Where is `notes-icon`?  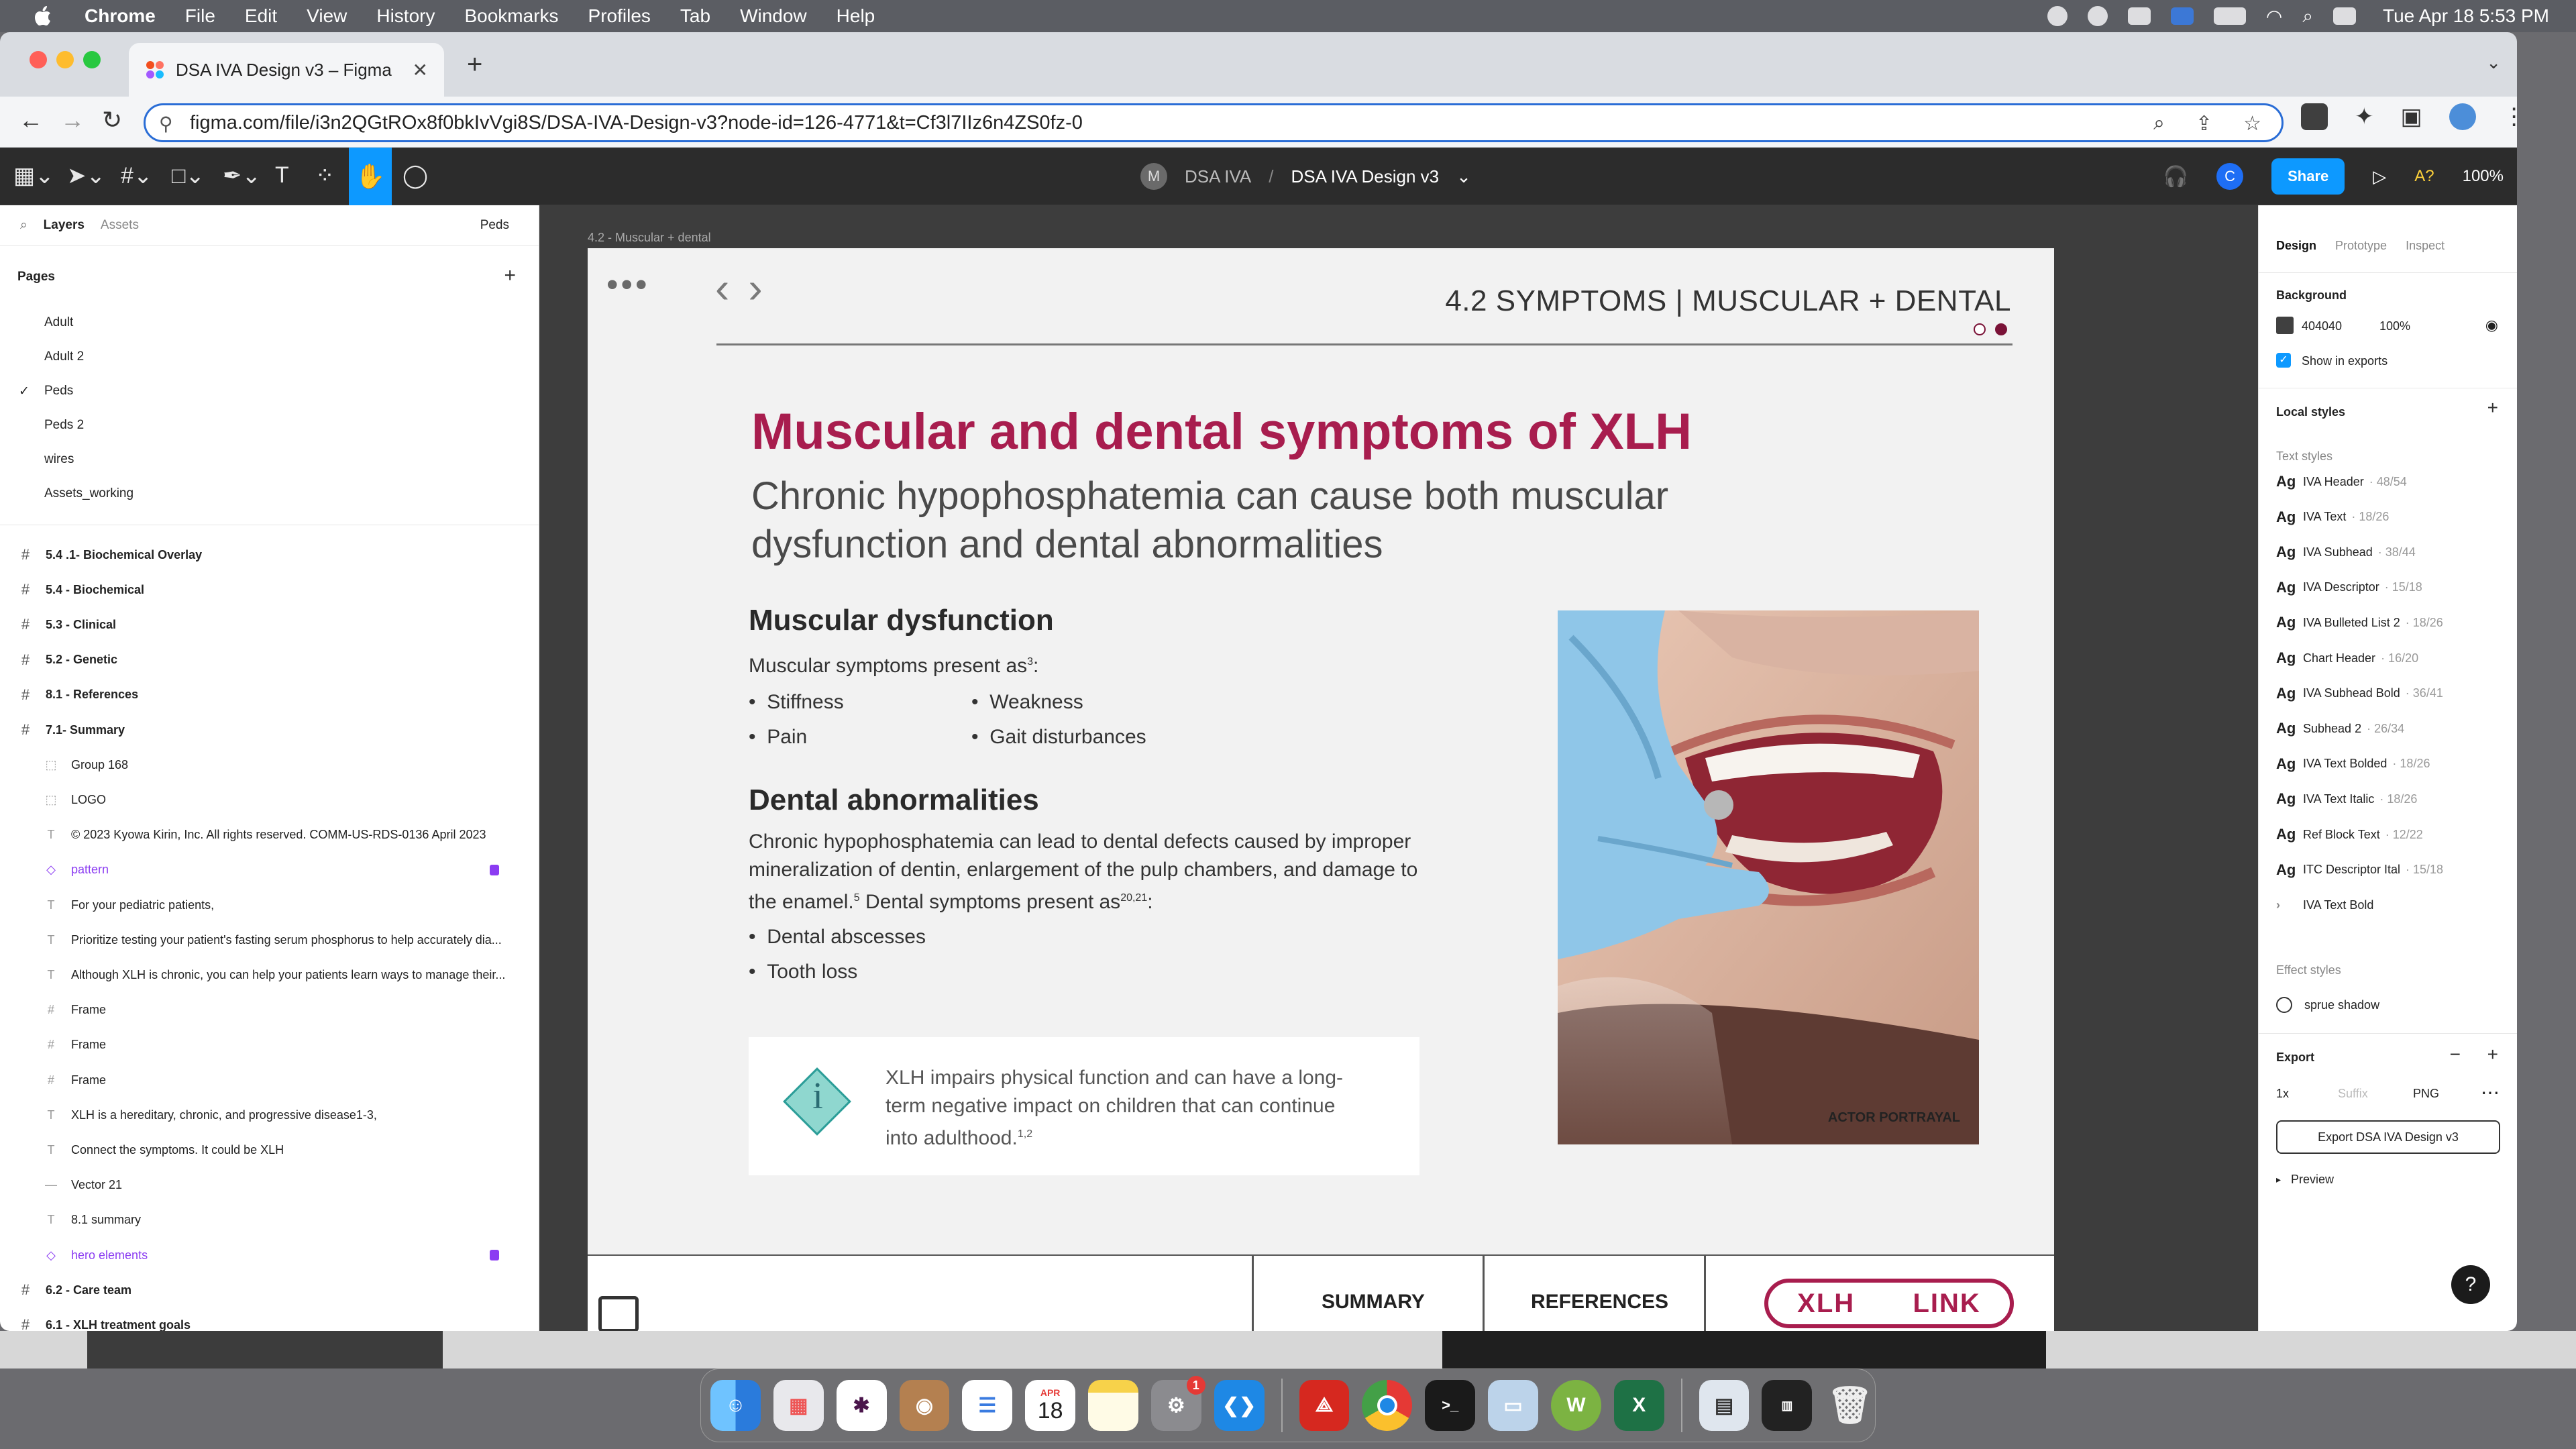
notes-icon is located at coordinates (1113, 1405).